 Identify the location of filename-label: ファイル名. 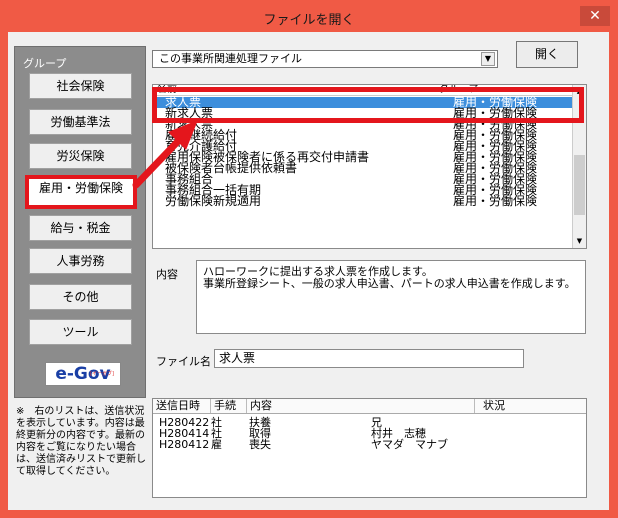
(183, 361).